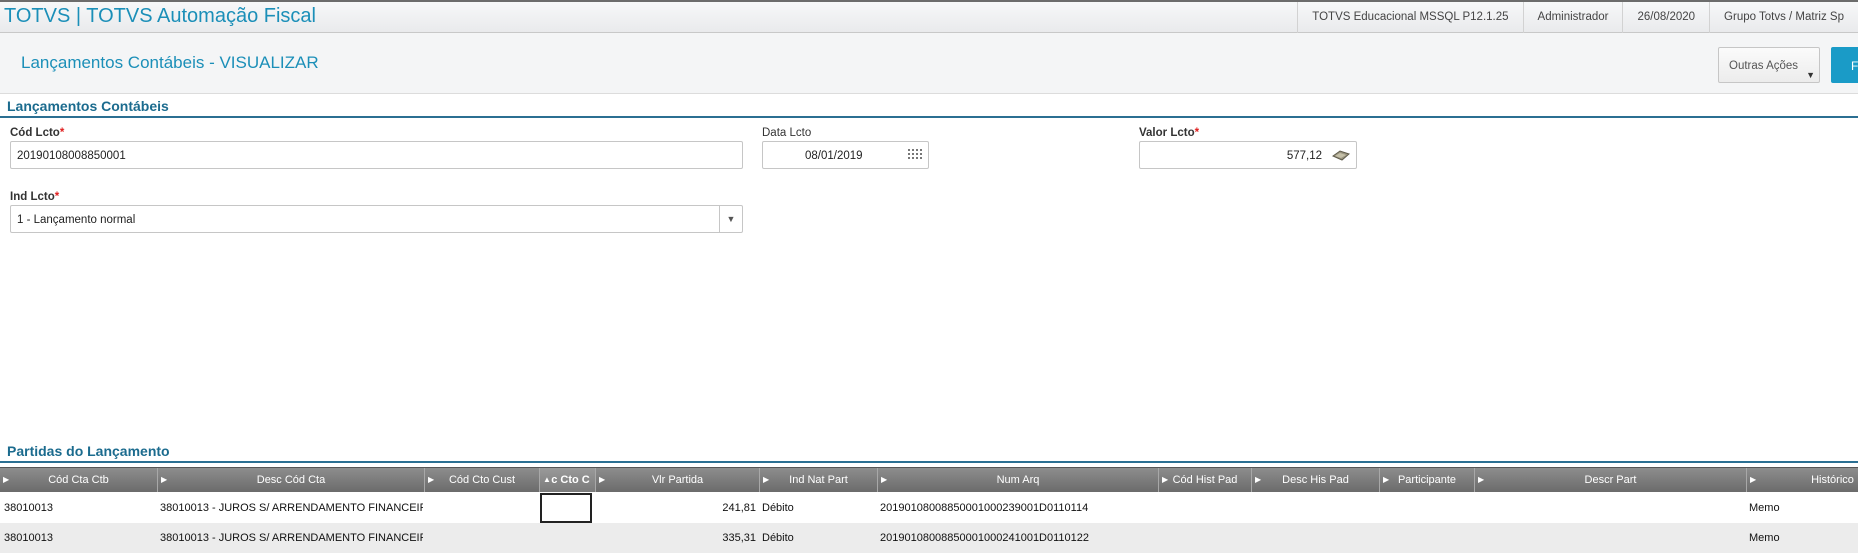 Image resolution: width=1858 pixels, height=560 pixels. What do you see at coordinates (376, 155) in the screenshot?
I see `cod-lcto-field: 20190108008850001` at bounding box center [376, 155].